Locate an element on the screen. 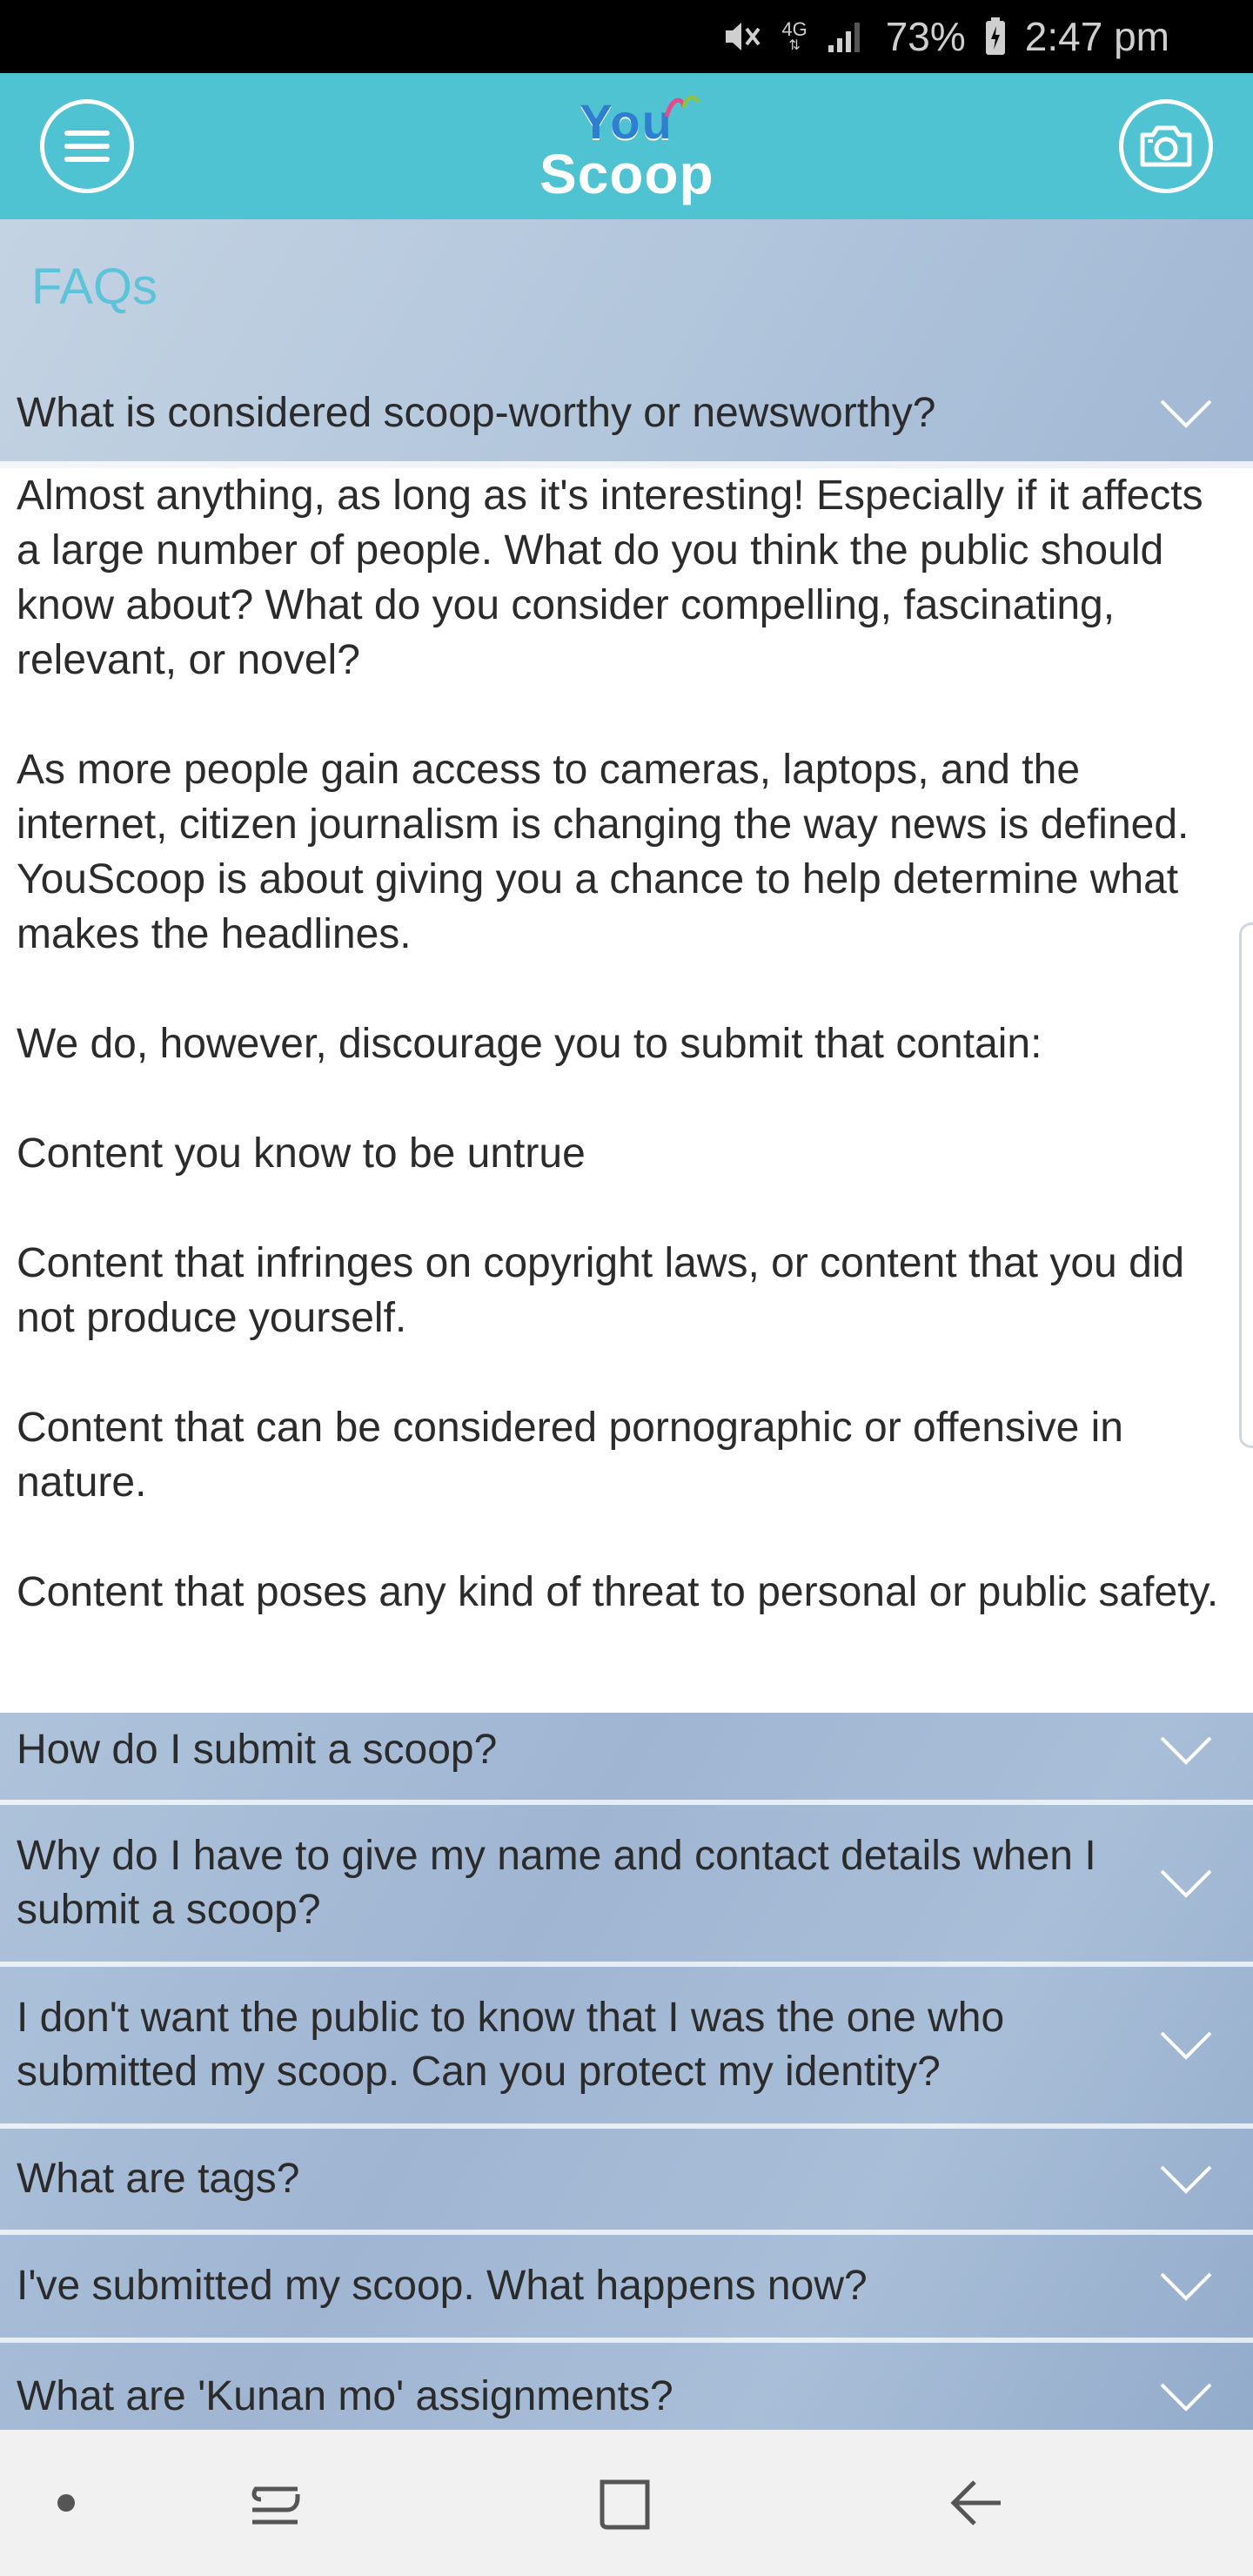  back-button is located at coordinates (976, 2503).